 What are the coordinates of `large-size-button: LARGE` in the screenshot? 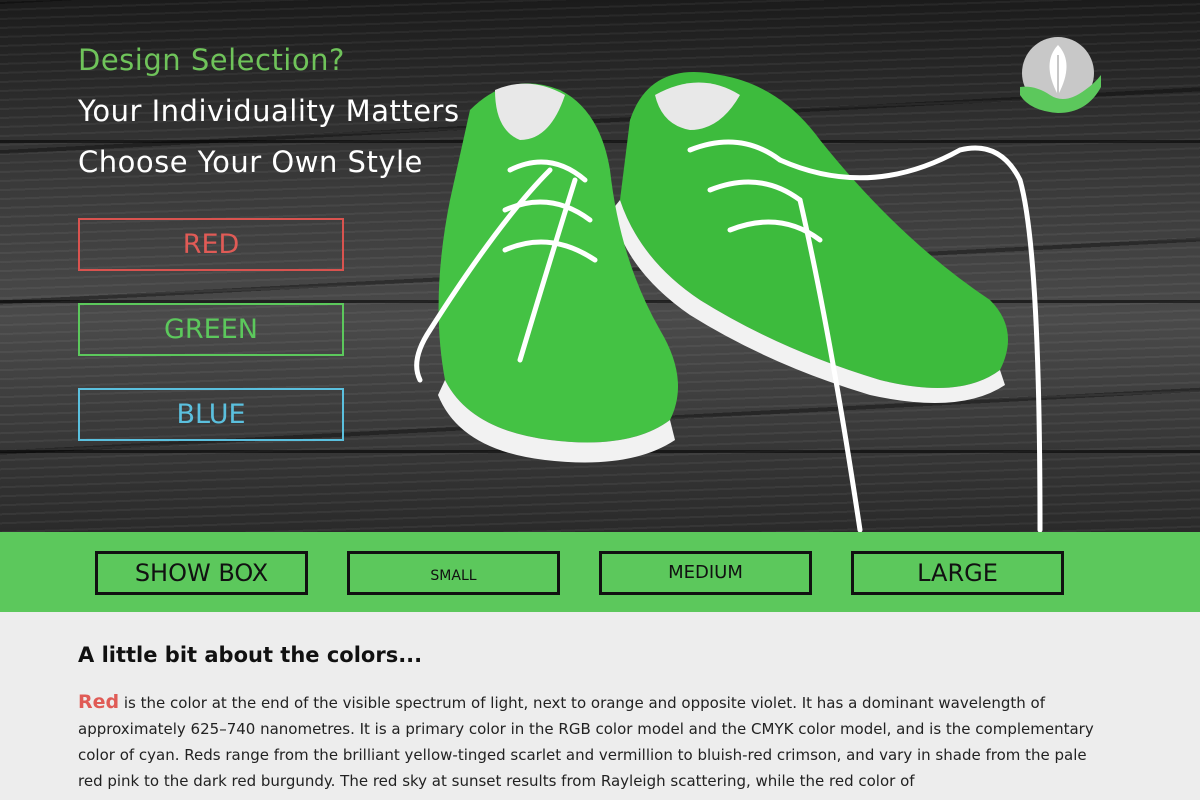 It's located at (957, 573).